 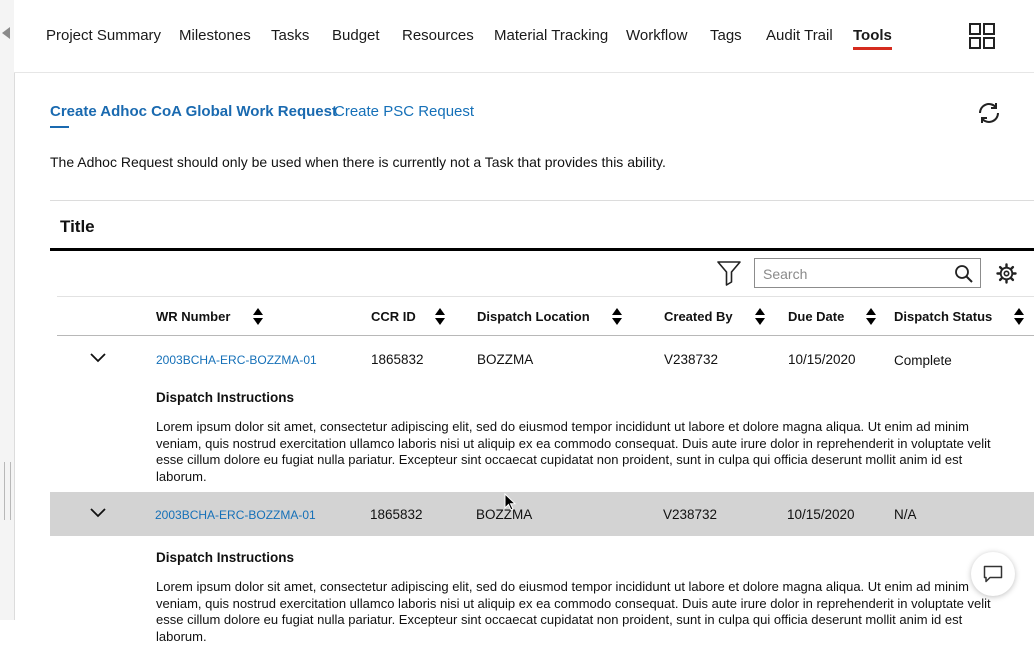 I want to click on resize-handle, so click(x=7, y=491).